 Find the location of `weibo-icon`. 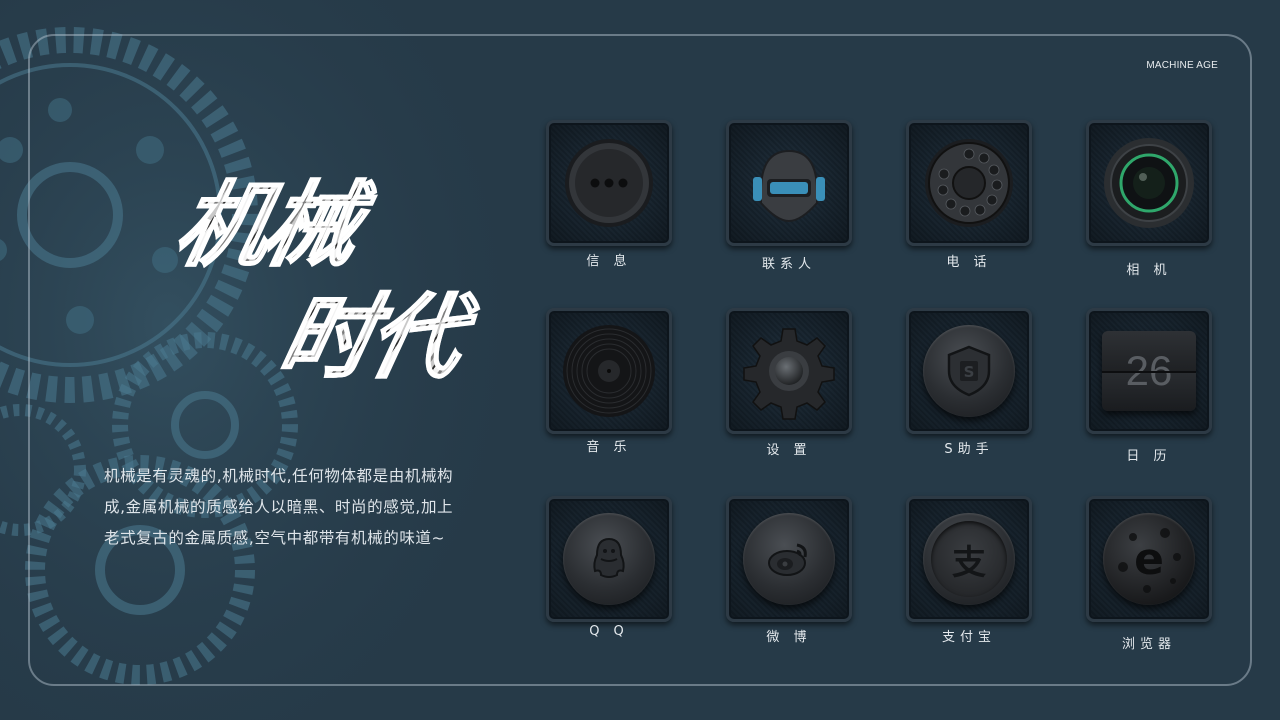

weibo-icon is located at coordinates (787, 559).